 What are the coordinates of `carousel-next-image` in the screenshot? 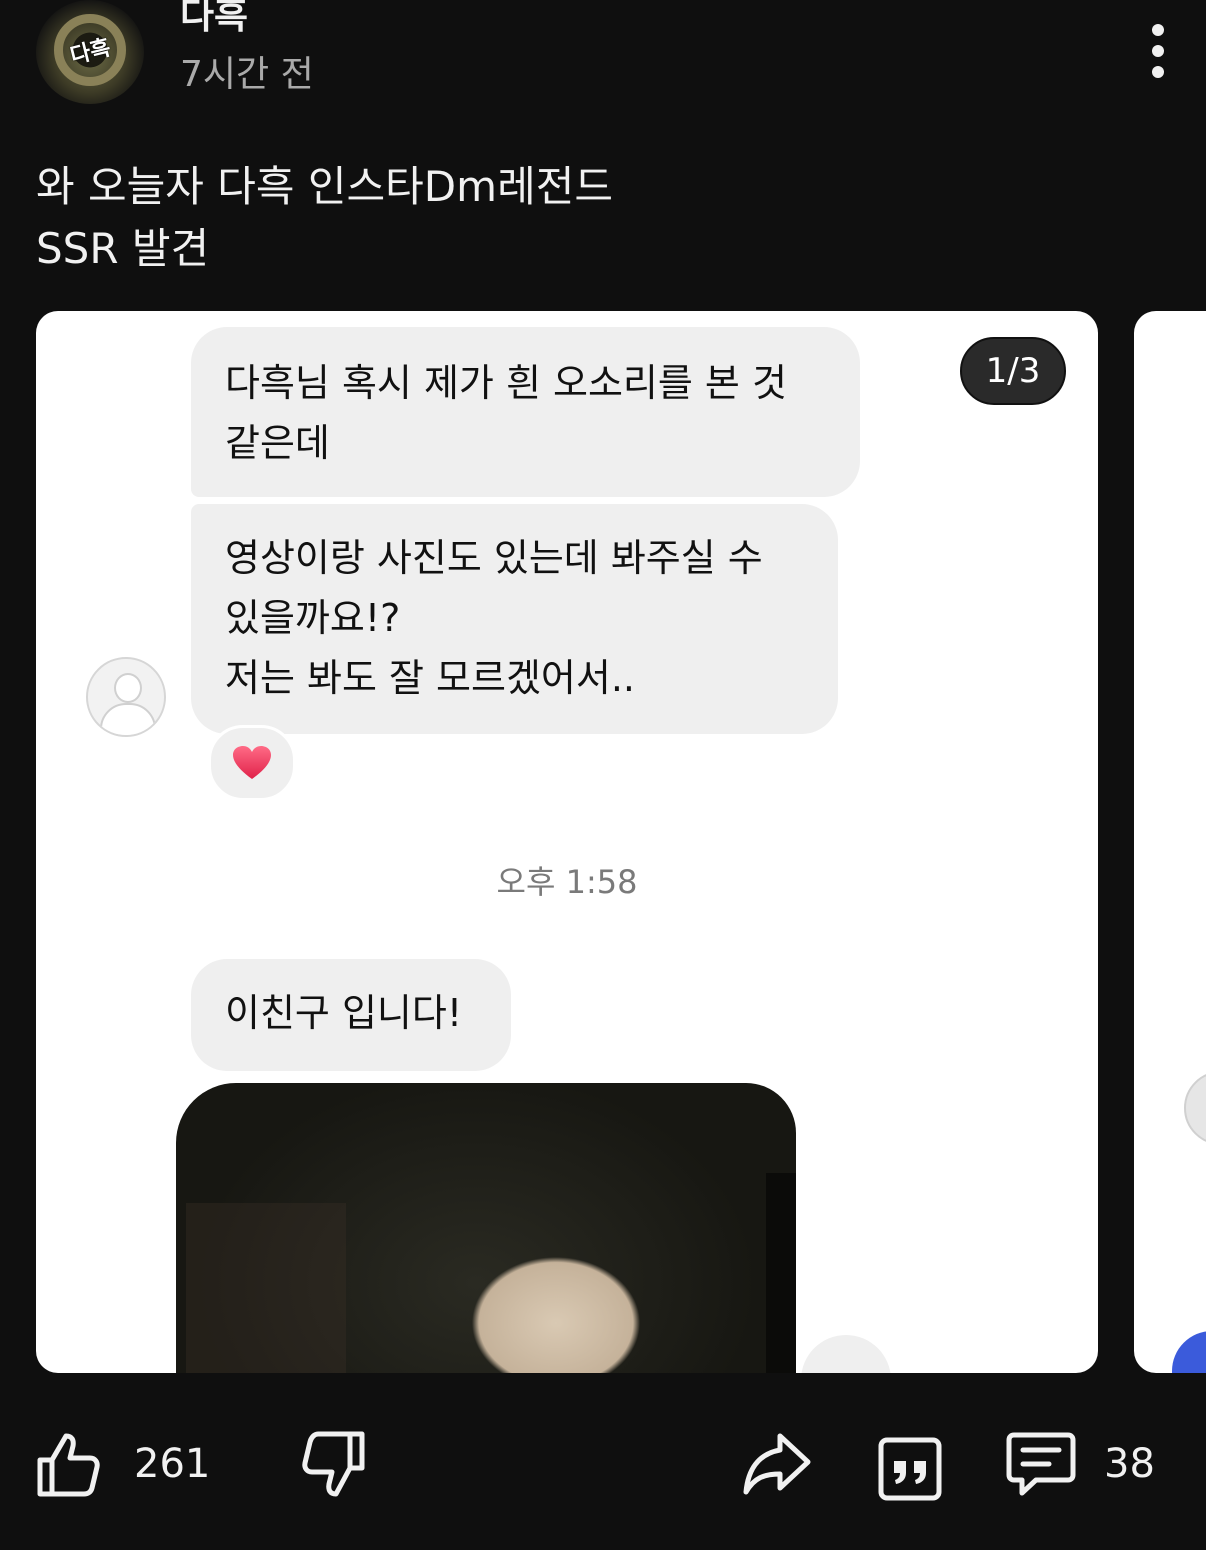 It's located at (1170, 842).